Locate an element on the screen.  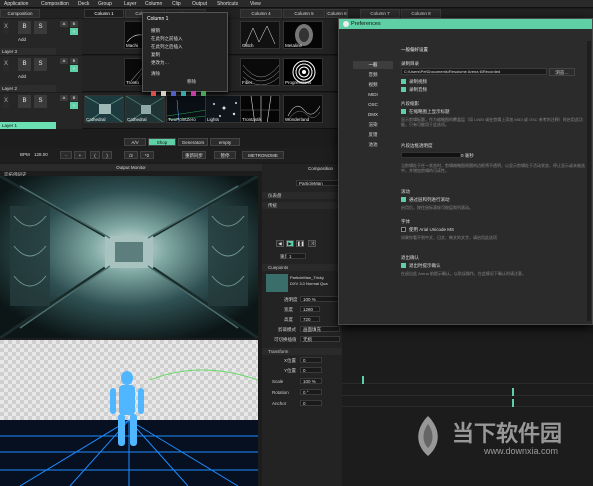
clip-thumbnail: Trontastik is located at coordinates (260, 109).